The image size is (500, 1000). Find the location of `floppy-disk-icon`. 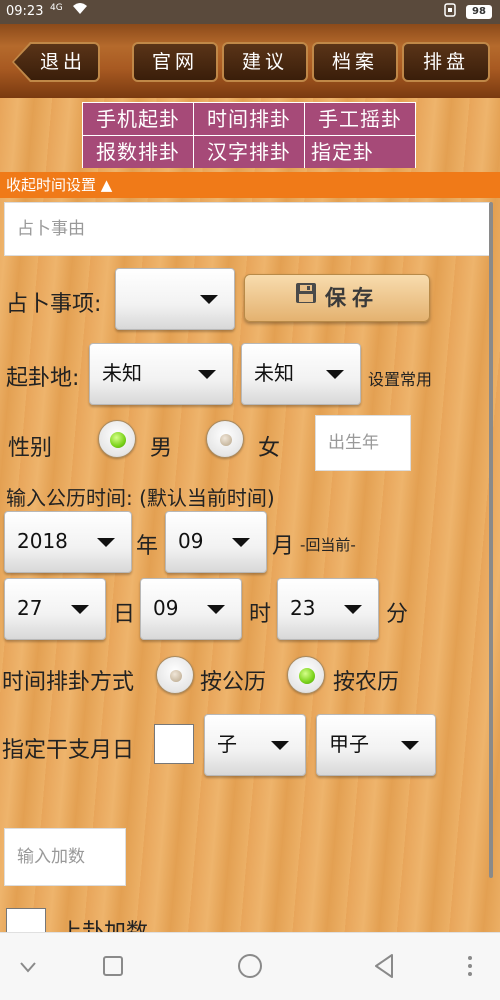

floppy-disk-icon is located at coordinates (306, 297).